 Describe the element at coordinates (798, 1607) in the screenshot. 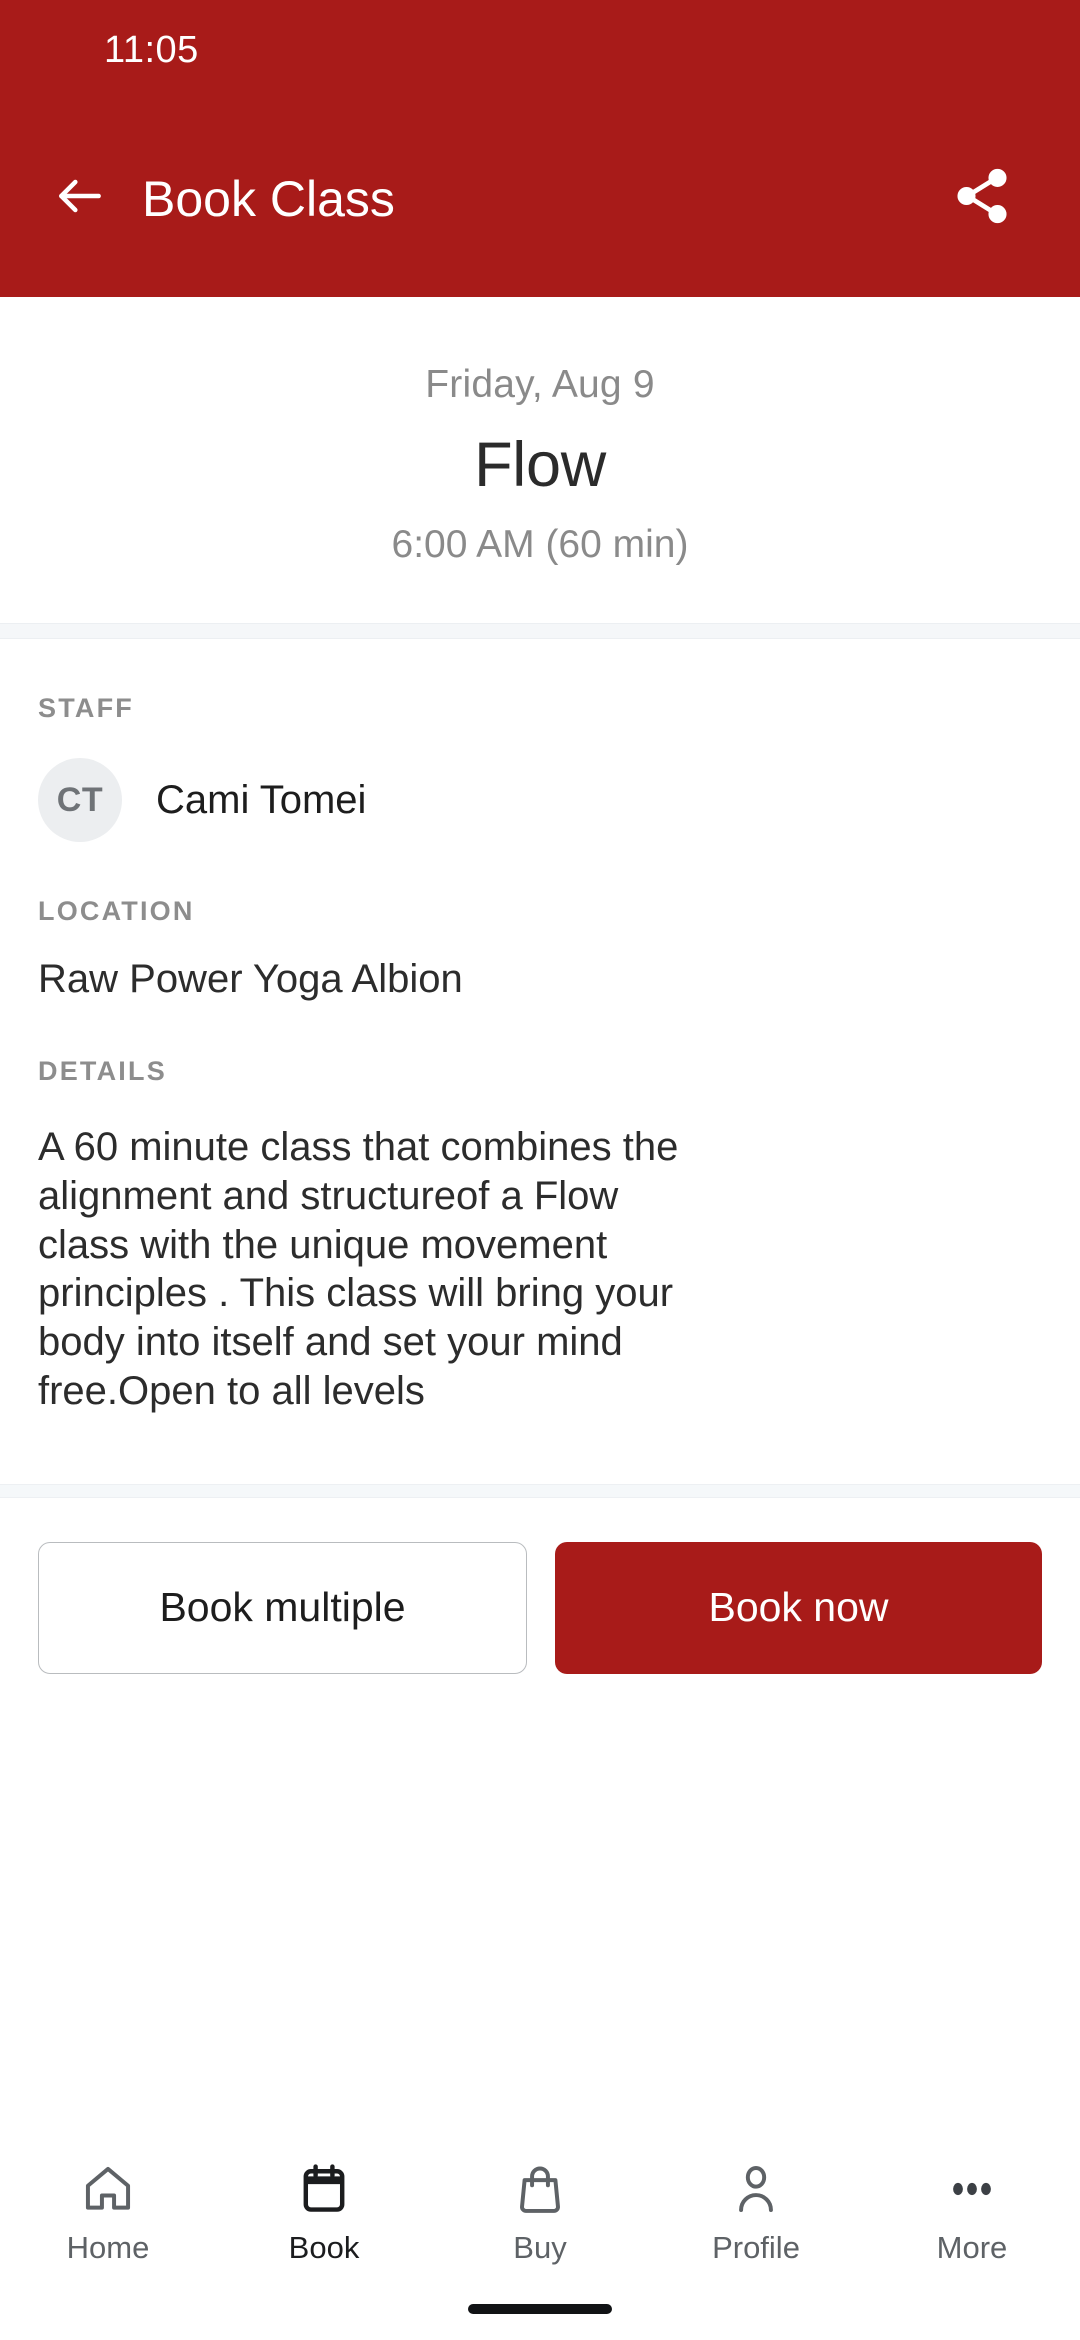

I see `book-now-button: Book now` at that location.